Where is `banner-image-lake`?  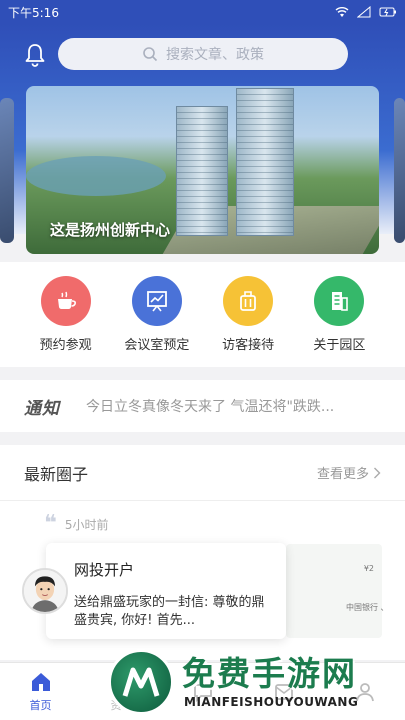 banner-image-lake is located at coordinates (96, 176).